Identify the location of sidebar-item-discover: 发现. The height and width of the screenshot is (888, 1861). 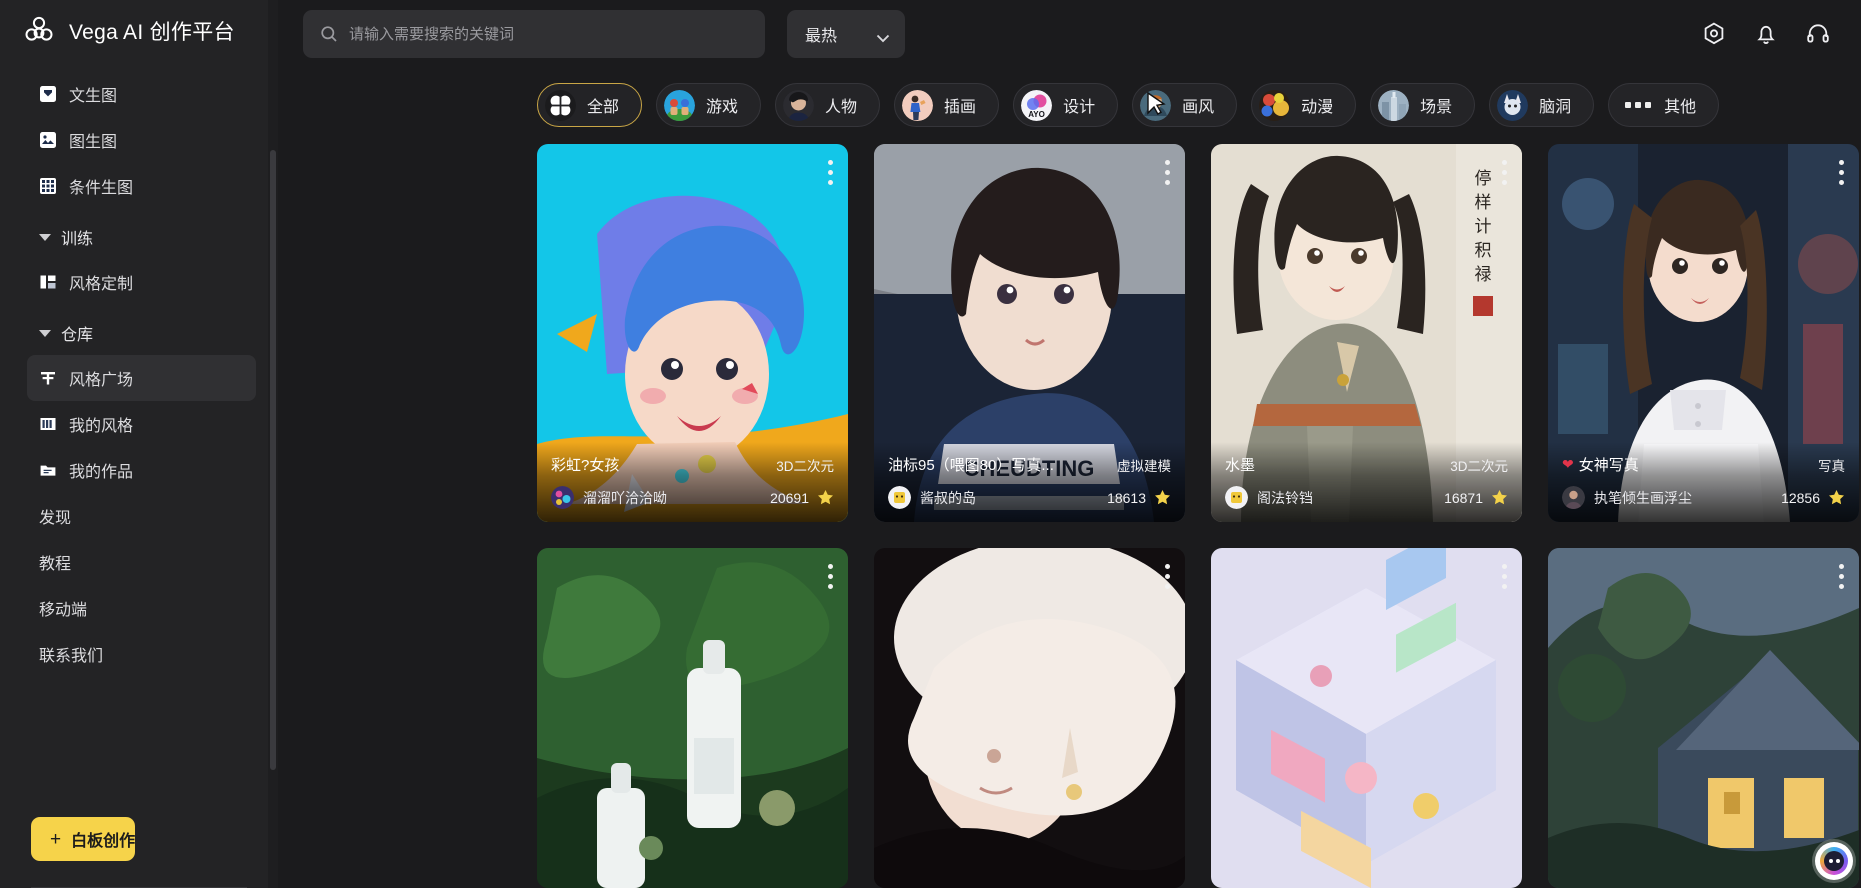
(141, 516).